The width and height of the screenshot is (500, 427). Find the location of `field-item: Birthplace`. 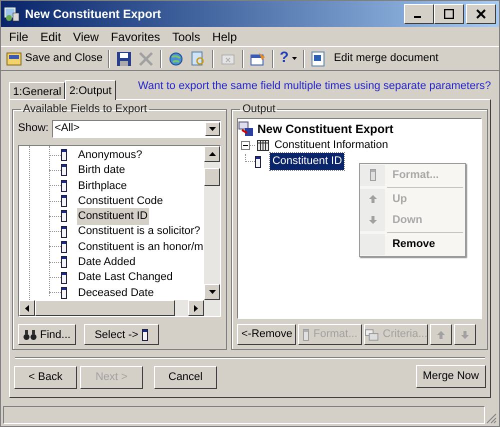

field-item: Birthplace is located at coordinates (102, 186).